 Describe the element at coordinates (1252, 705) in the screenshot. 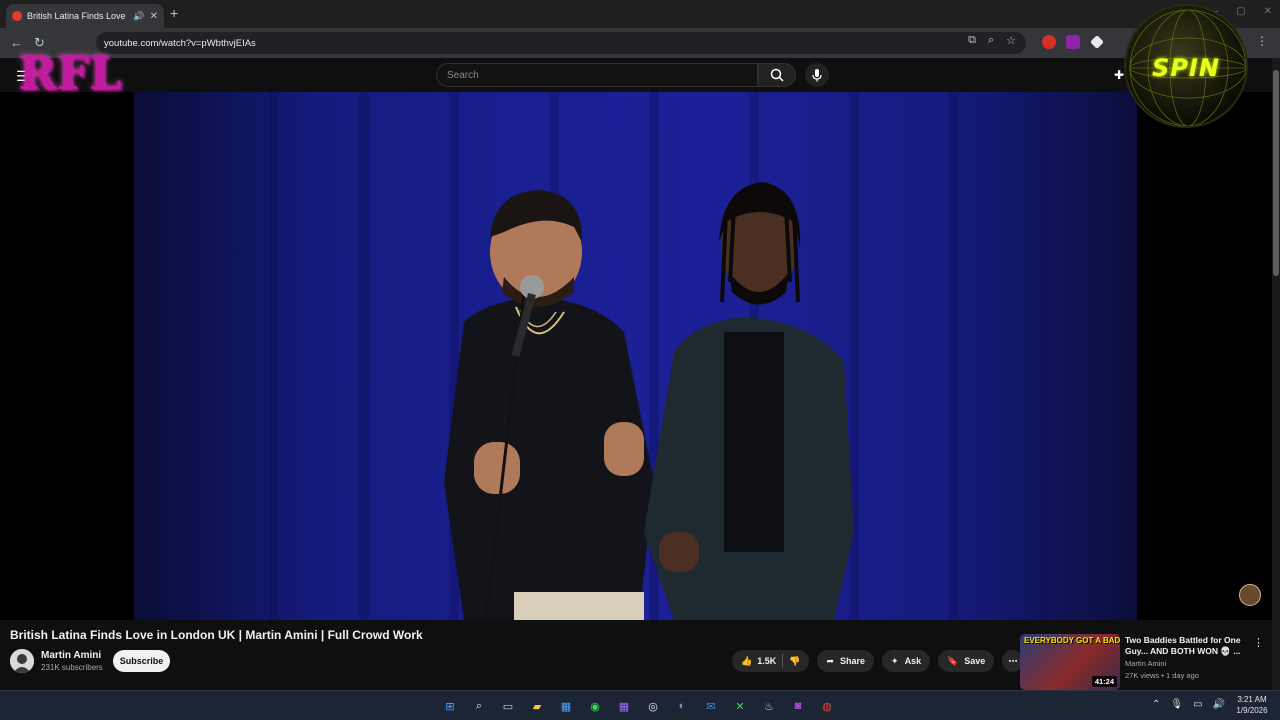

I see `taskbar-clock: 3:21 AM 1/9/2026` at that location.